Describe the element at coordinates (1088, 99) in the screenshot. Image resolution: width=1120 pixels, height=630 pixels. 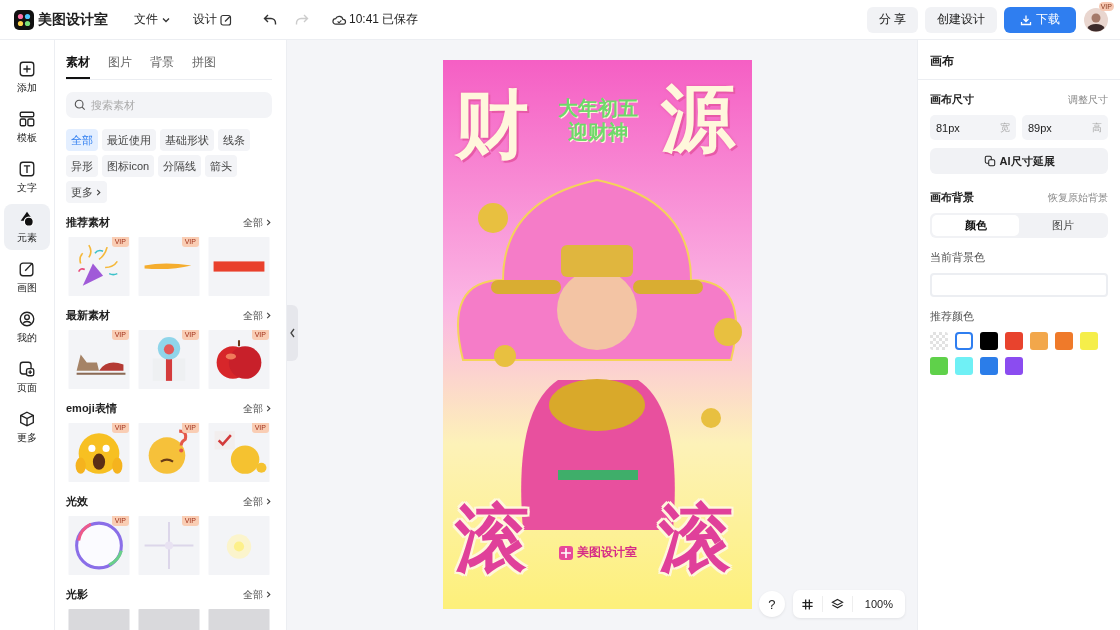
I see `resize-link: 调整尺寸` at that location.